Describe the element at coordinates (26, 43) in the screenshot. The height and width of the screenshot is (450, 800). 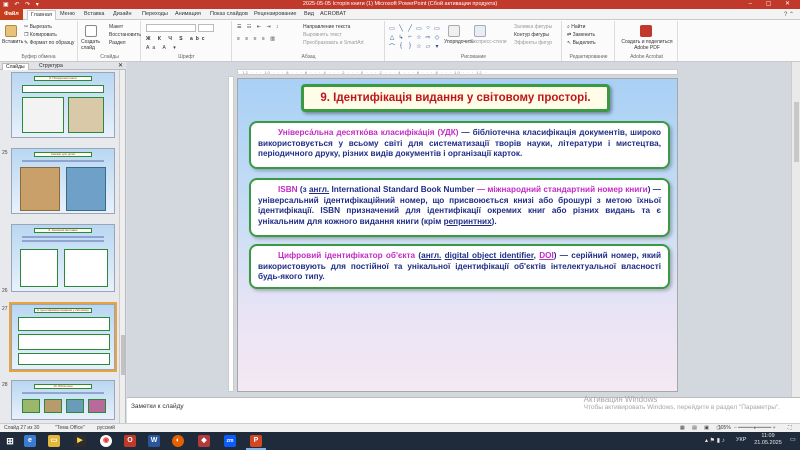
I see `brush-icon: ✎` at that location.